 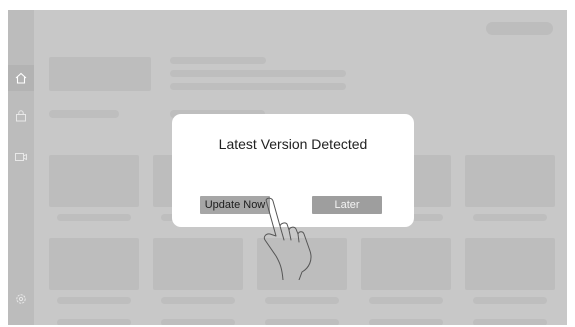 I want to click on top-pill-placeholder, so click(x=519, y=28).